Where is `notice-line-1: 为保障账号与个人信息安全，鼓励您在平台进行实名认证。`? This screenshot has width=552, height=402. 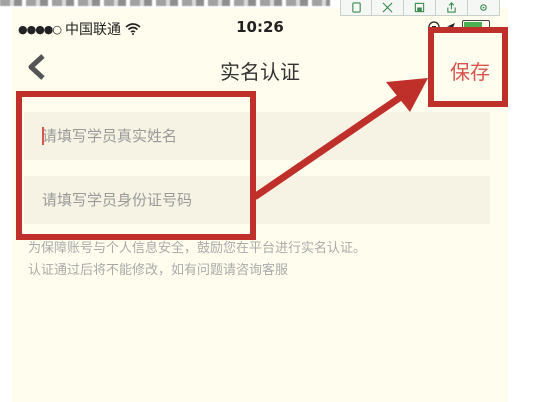
notice-line-1: 为保障账号与个人信息安全，鼓励您在平台进行实名认证。 is located at coordinates (197, 248).